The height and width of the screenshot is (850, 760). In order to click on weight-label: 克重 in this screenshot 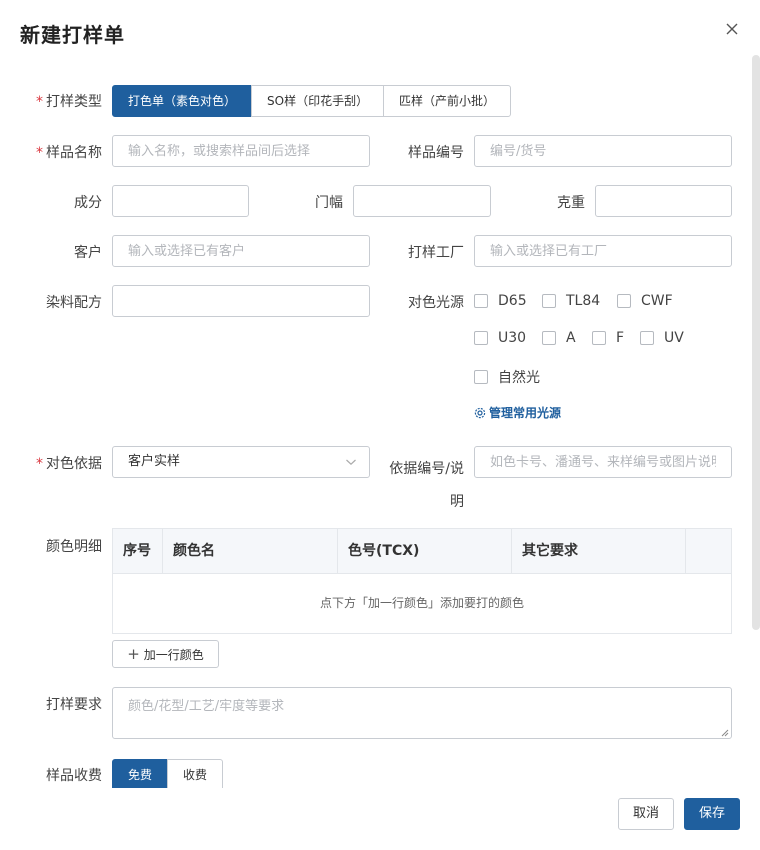, I will do `click(571, 203)`.